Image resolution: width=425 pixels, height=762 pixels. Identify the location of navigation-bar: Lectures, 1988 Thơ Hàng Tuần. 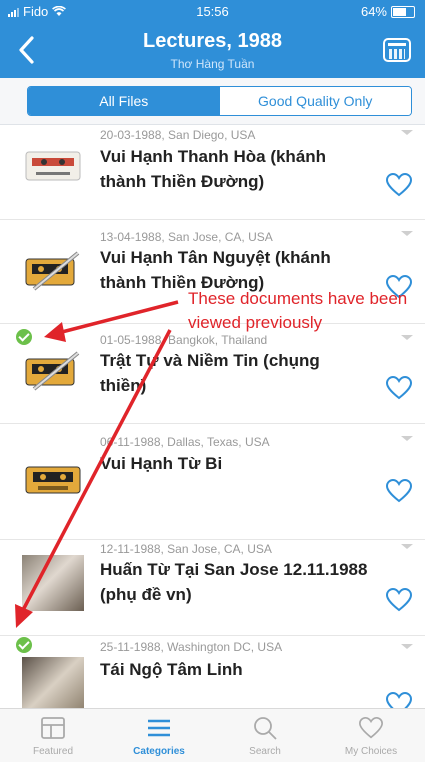
(212, 50).